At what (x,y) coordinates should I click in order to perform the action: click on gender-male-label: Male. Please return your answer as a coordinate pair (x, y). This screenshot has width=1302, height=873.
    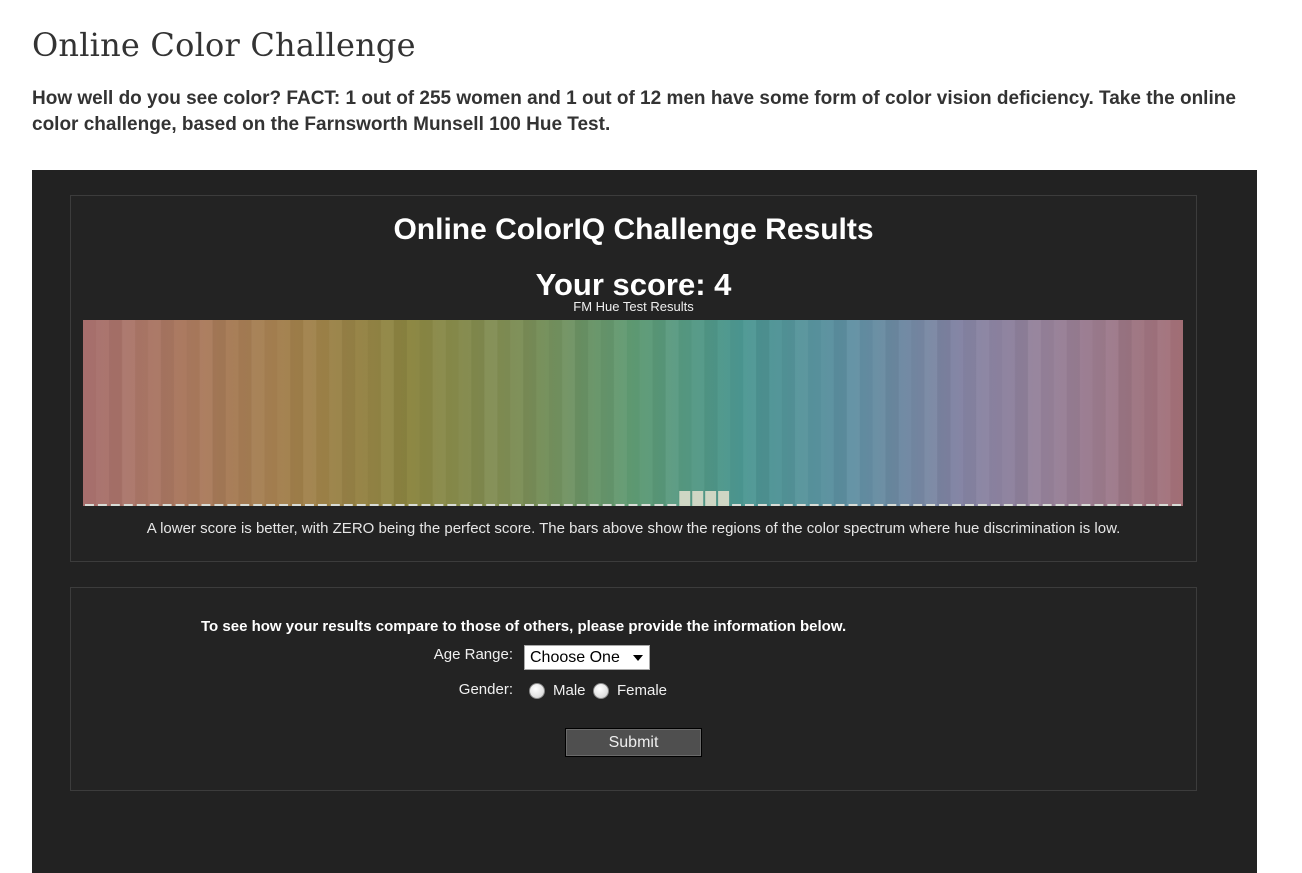
    Looking at the image, I should click on (569, 690).